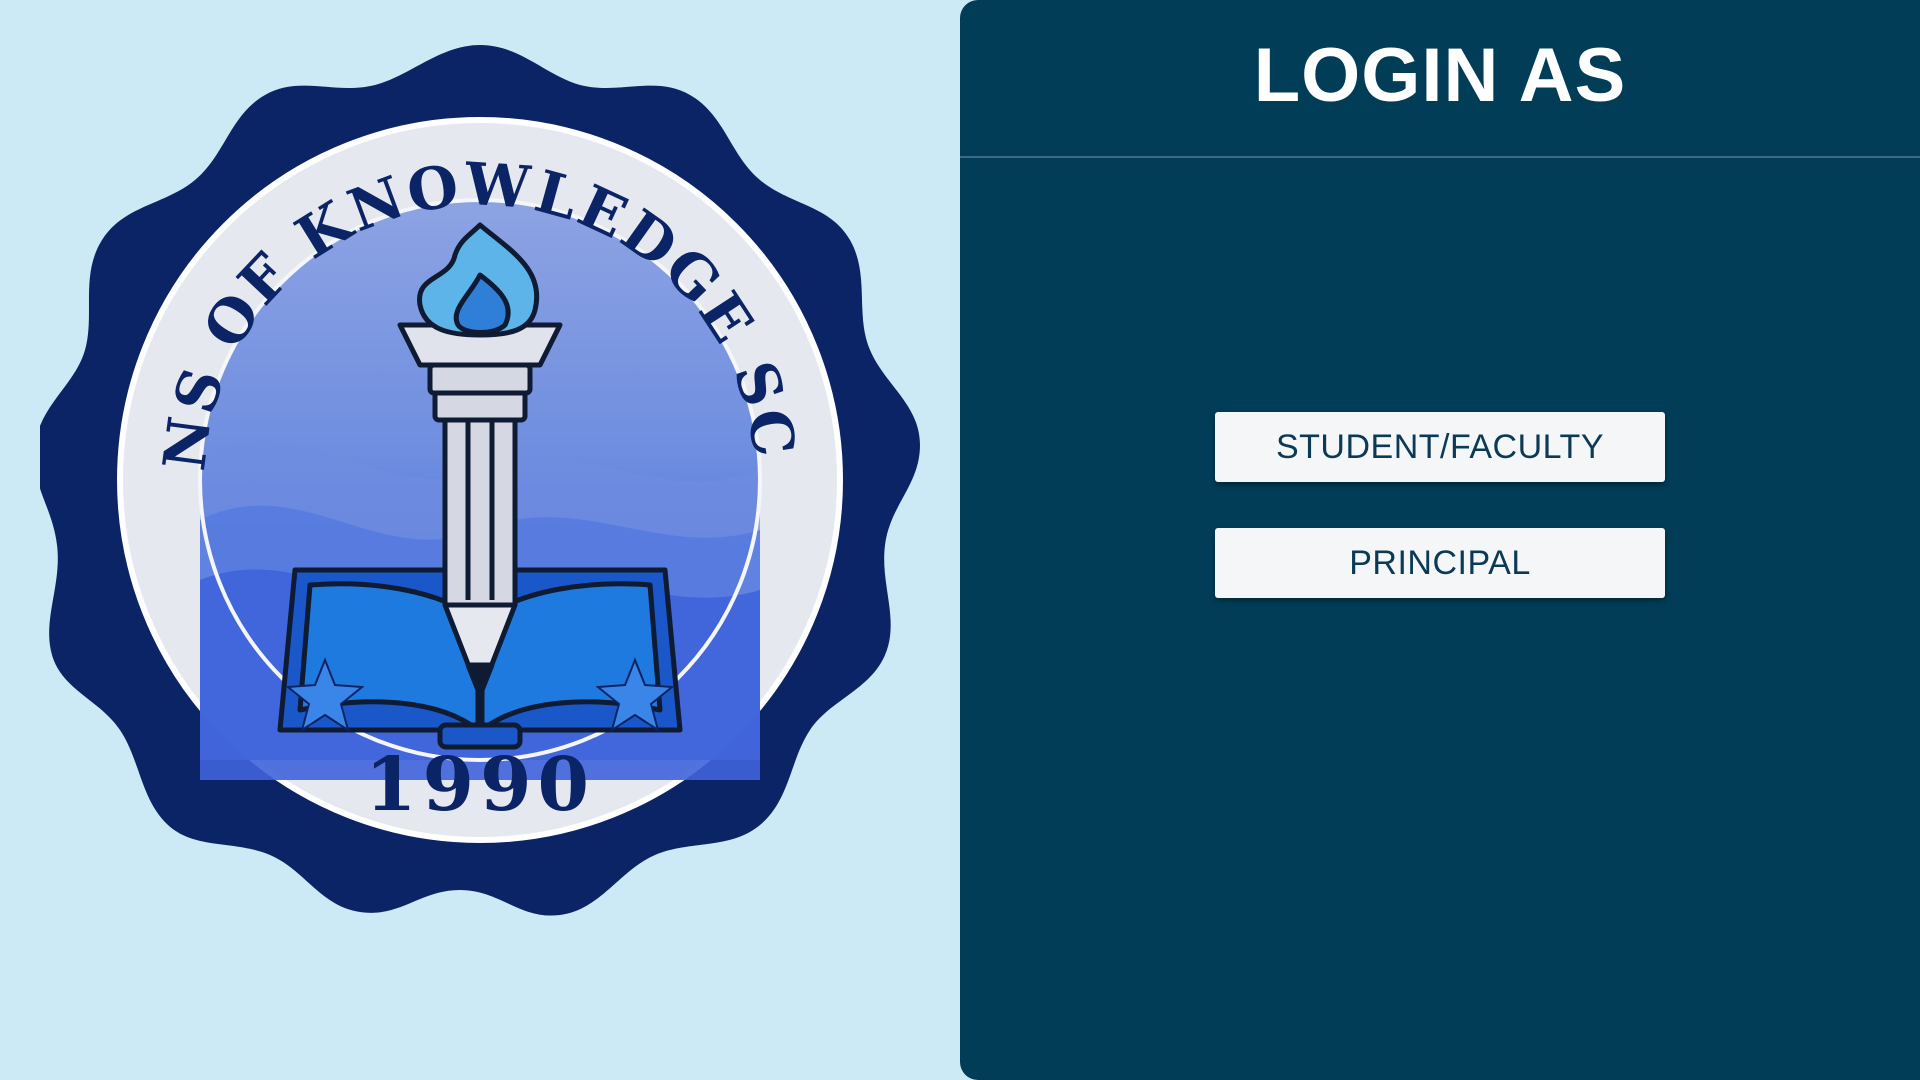 This screenshot has width=1920, height=1080. What do you see at coordinates (480, 785) in the screenshot?
I see `seal-year: 1990` at bounding box center [480, 785].